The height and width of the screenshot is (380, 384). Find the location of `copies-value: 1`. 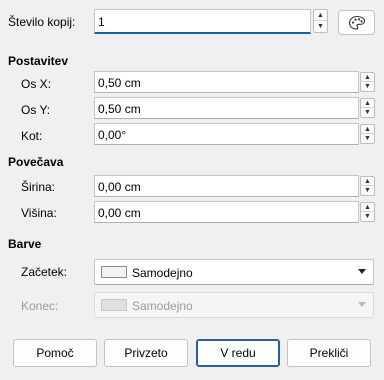

copies-value: 1 is located at coordinates (101, 22).